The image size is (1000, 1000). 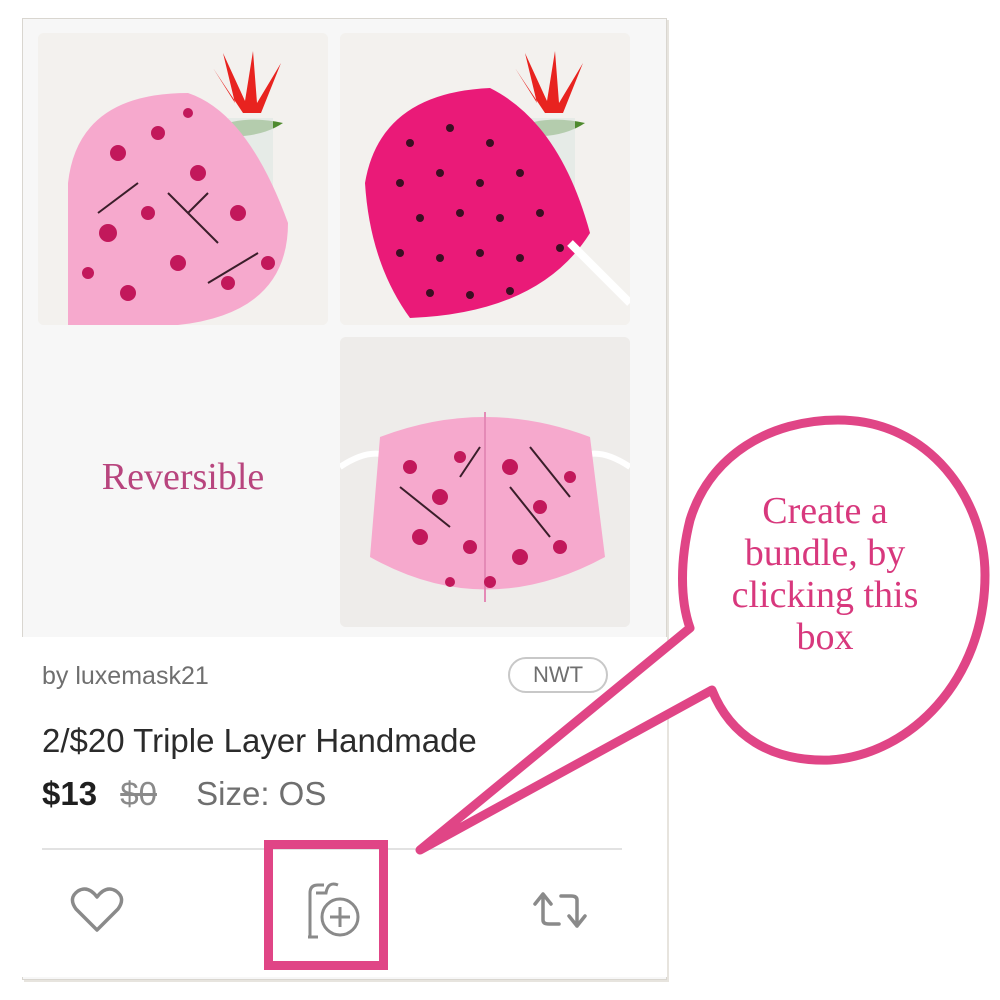 I want to click on heart-icon, so click(x=97, y=909).